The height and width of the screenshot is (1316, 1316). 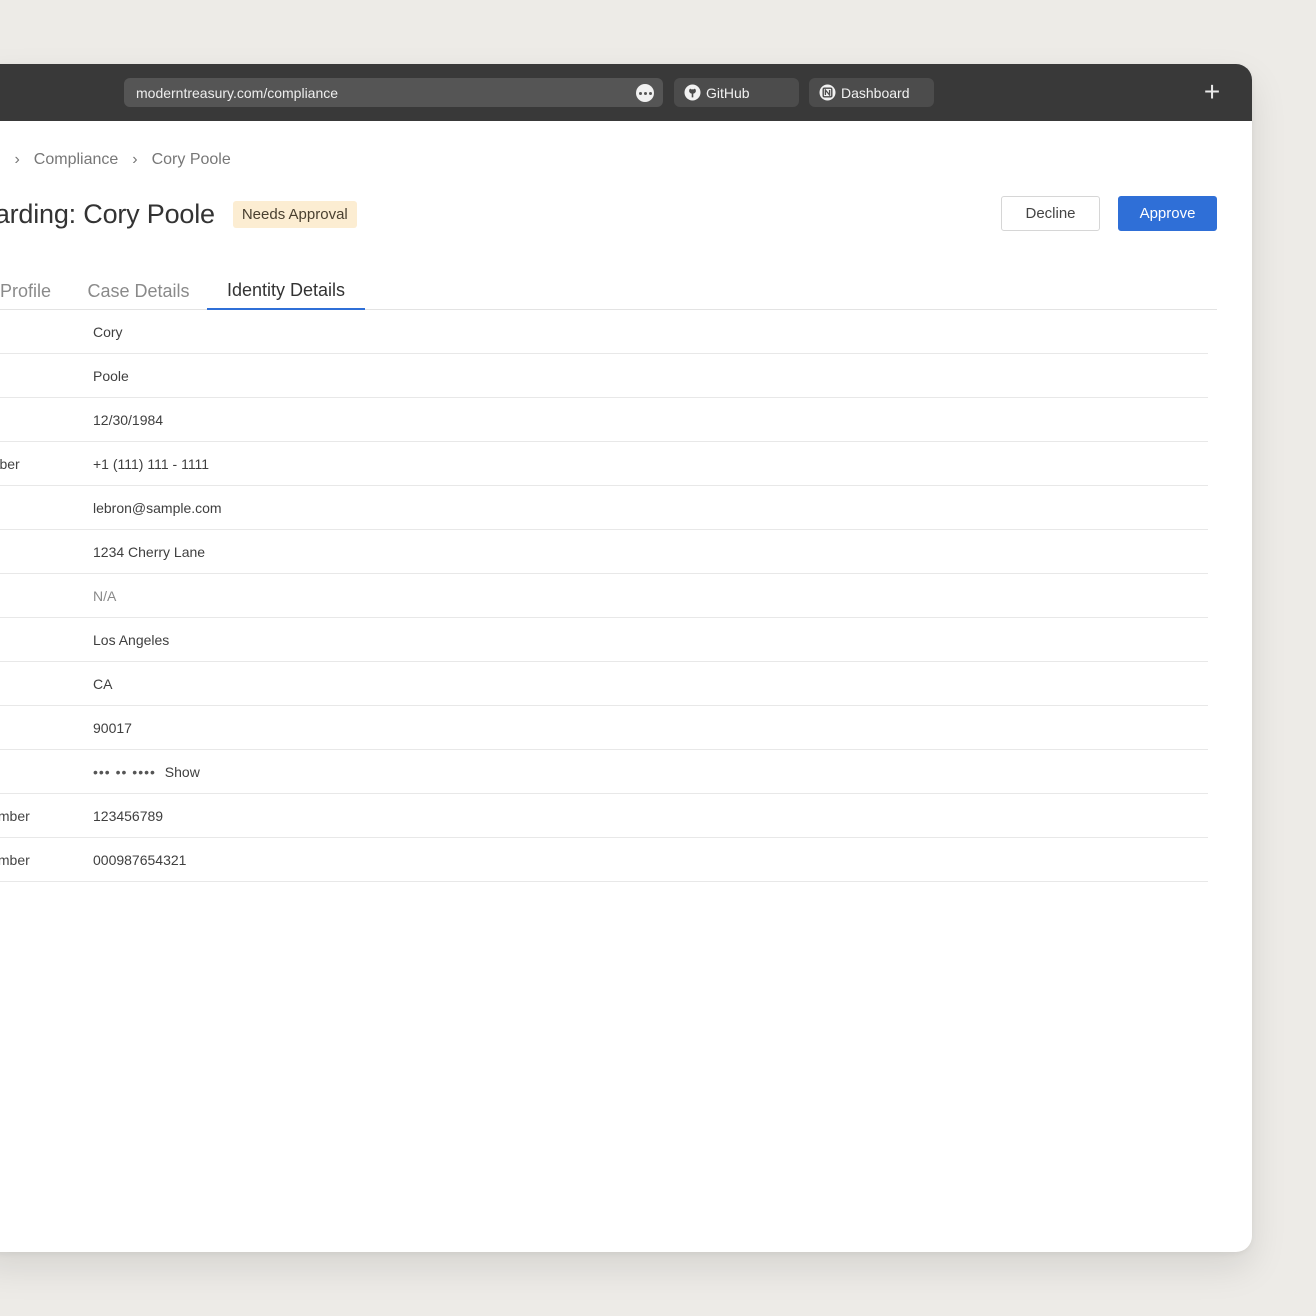 What do you see at coordinates (157, 507) in the screenshot?
I see `detail-value: lebron@sample.com` at bounding box center [157, 507].